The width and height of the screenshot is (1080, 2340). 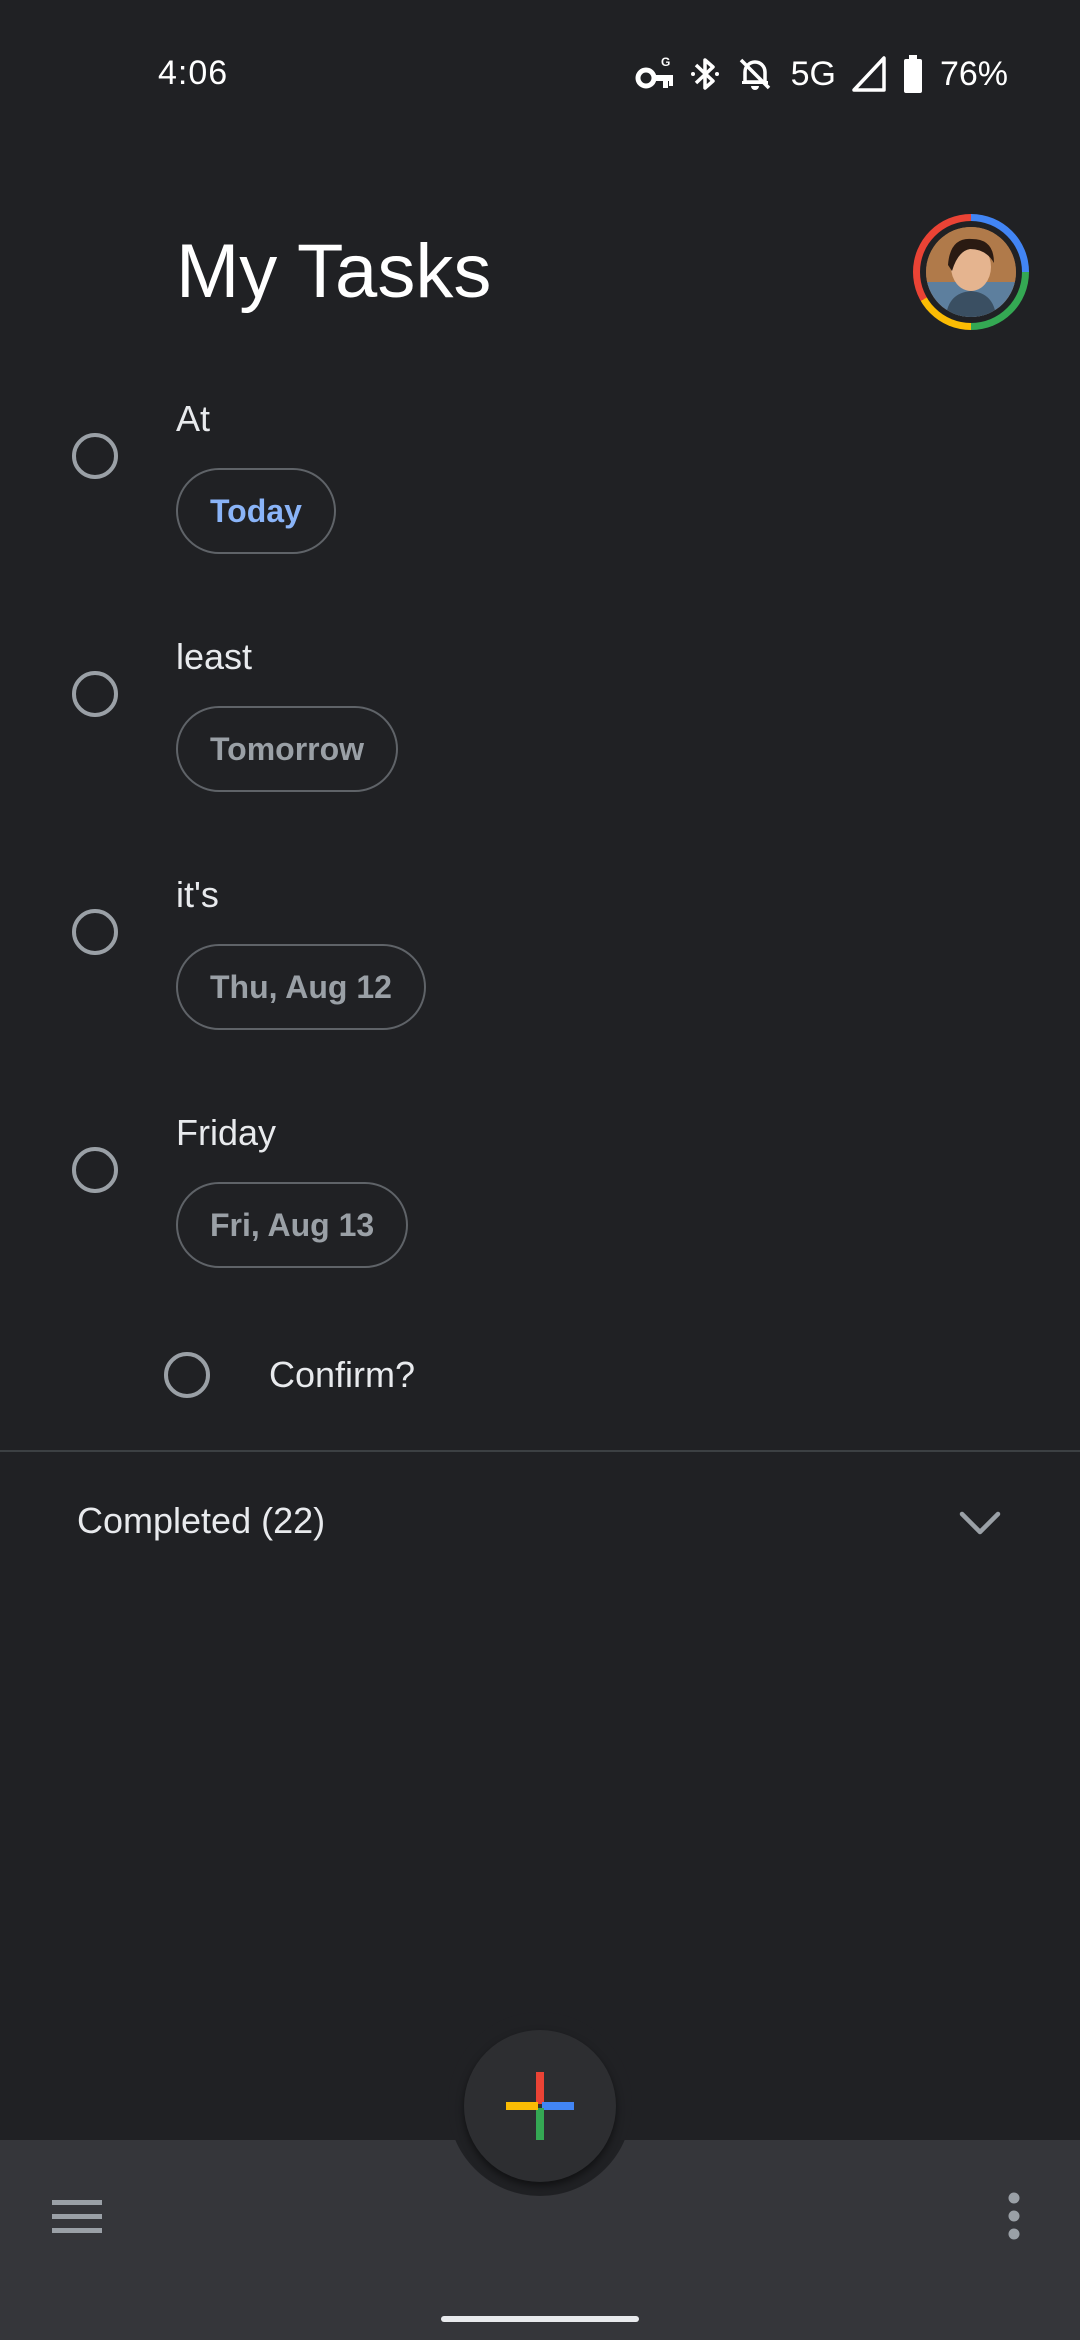 What do you see at coordinates (1014, 2218) in the screenshot?
I see `more-options-button` at bounding box center [1014, 2218].